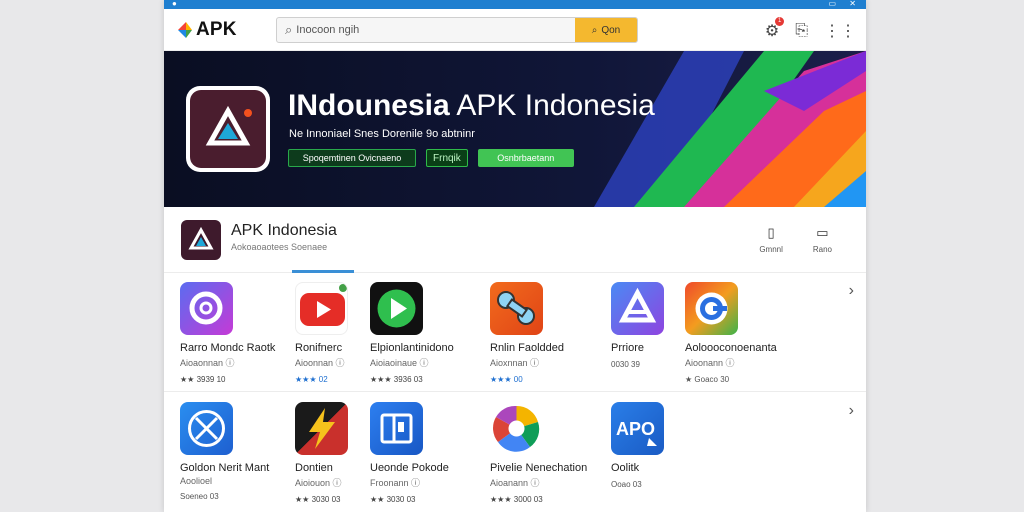 The width and height of the screenshot is (1024, 512). What do you see at coordinates (395, 483) in the screenshot?
I see `app-developer: Froonann ⓘ` at bounding box center [395, 483].